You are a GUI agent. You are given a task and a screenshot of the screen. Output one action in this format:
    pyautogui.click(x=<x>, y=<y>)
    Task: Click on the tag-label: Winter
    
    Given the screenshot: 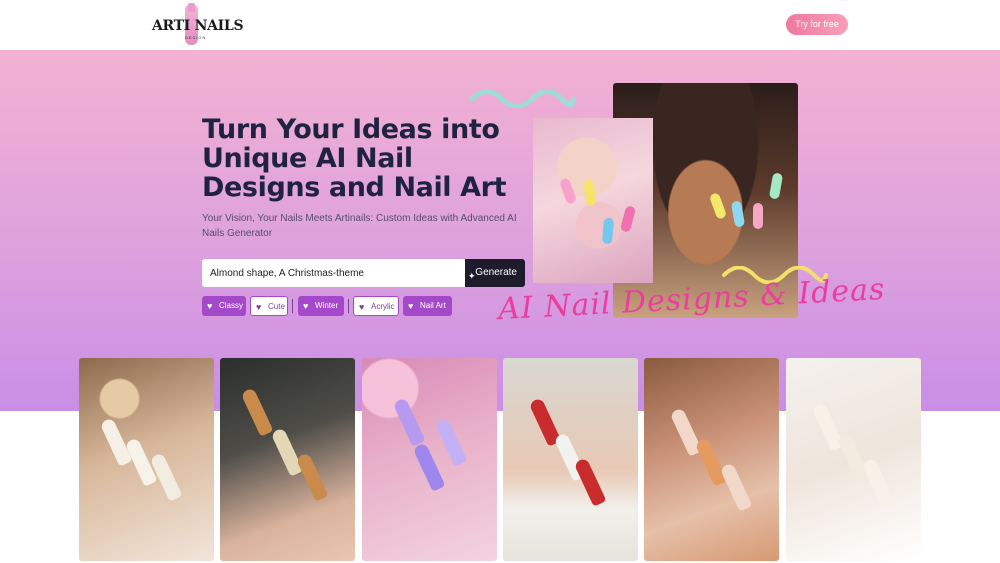 What is the action you would take?
    pyautogui.click(x=327, y=305)
    